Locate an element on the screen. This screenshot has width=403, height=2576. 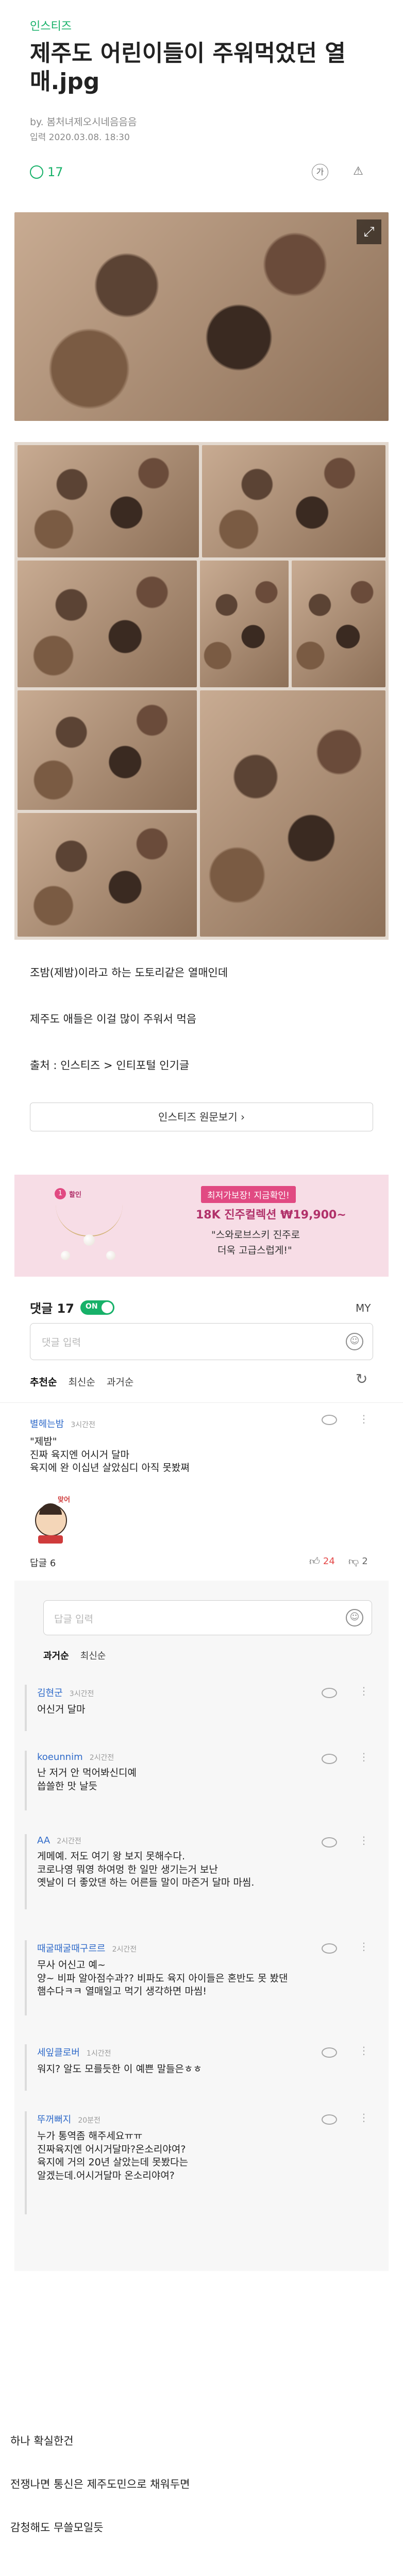
comment-icon is located at coordinates (36, 172).